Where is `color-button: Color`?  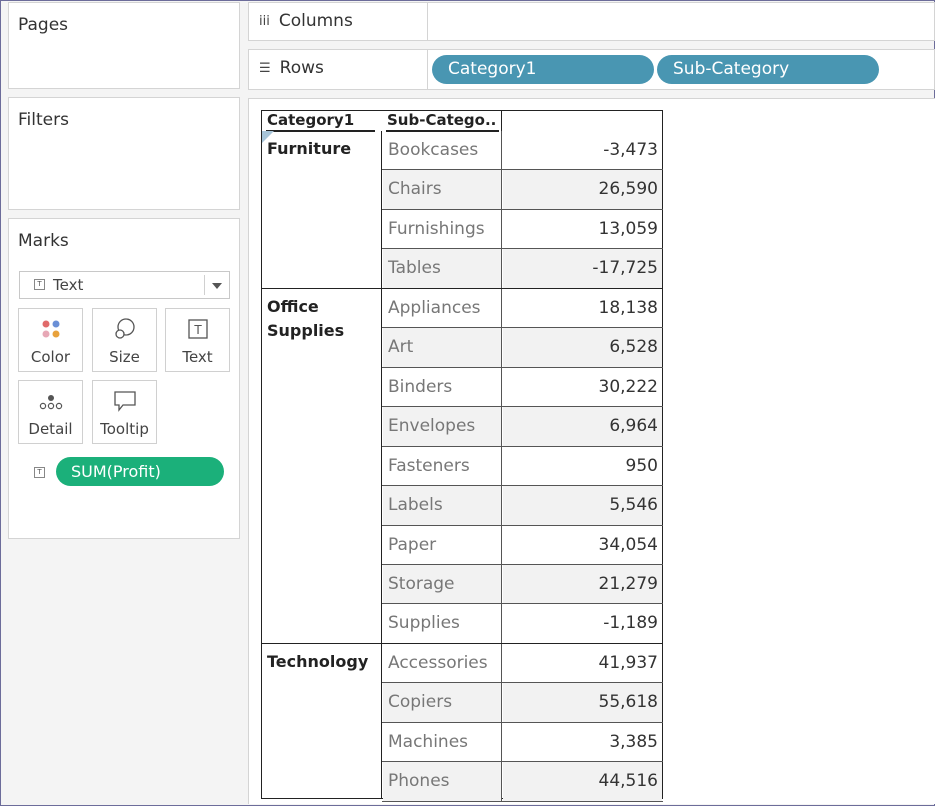 color-button: Color is located at coordinates (50, 340).